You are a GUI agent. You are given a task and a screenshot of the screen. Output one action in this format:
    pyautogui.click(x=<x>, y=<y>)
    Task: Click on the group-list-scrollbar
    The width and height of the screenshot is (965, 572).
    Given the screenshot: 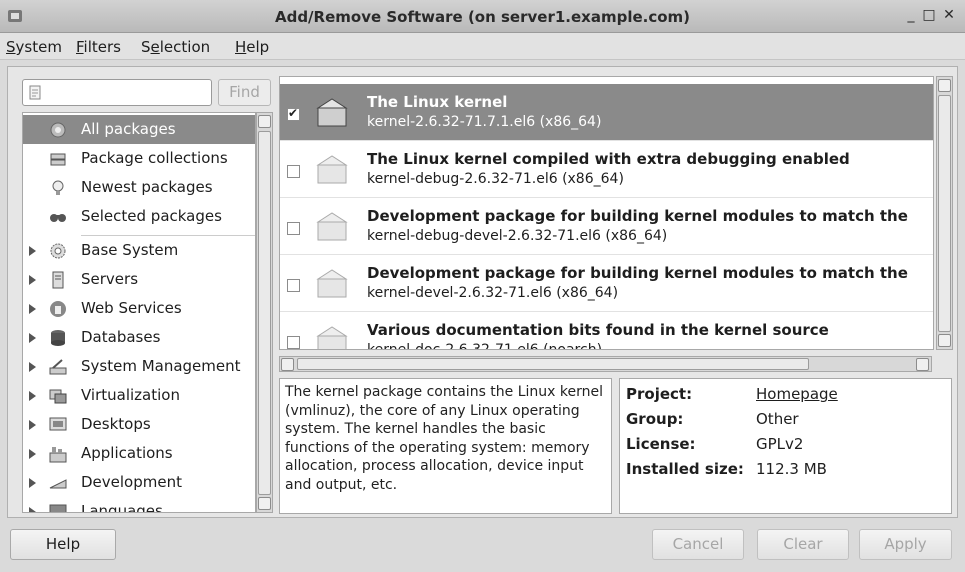 What is the action you would take?
    pyautogui.click(x=264, y=312)
    